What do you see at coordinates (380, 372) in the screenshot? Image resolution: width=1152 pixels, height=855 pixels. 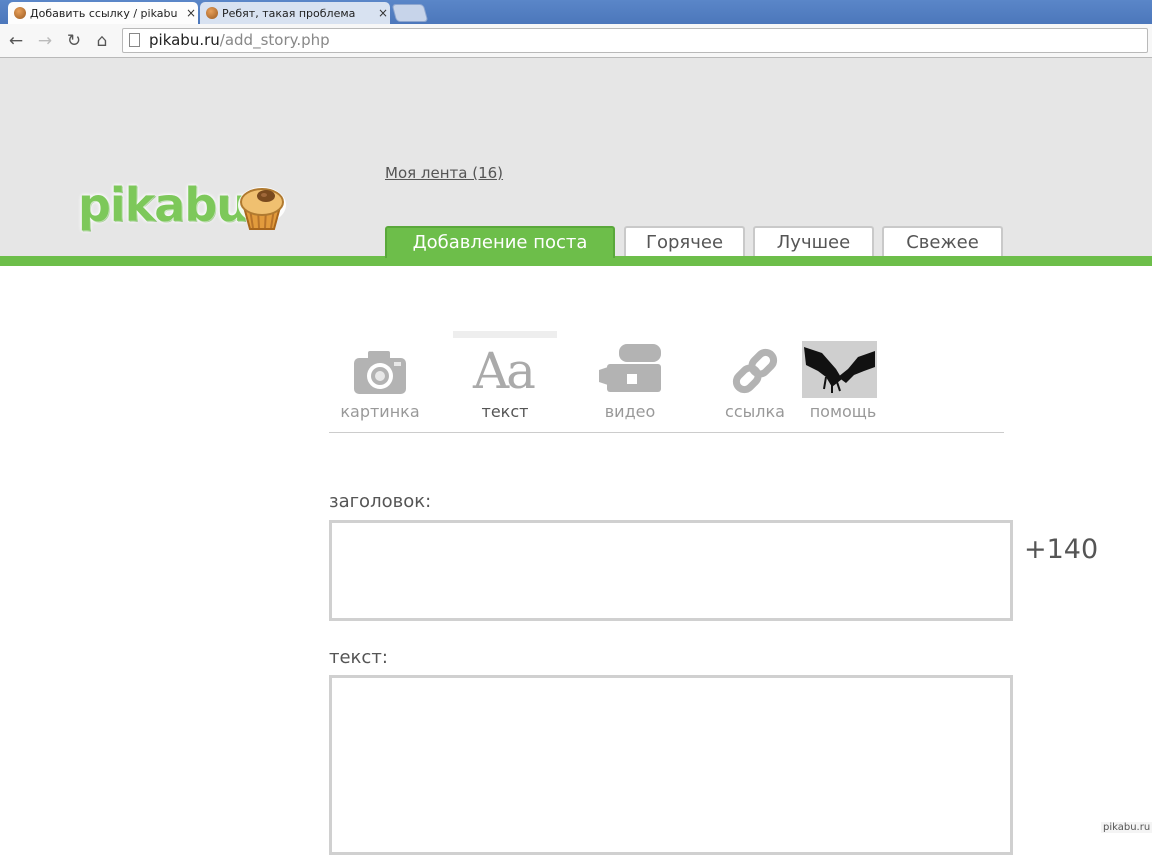 I see `camera-icon` at bounding box center [380, 372].